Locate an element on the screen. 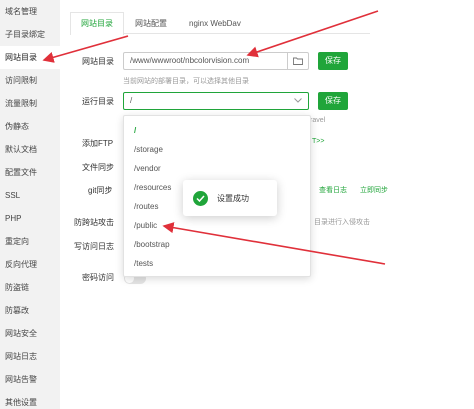 This screenshot has width=474, height=409. success-toast: 设置成功 is located at coordinates (230, 198).